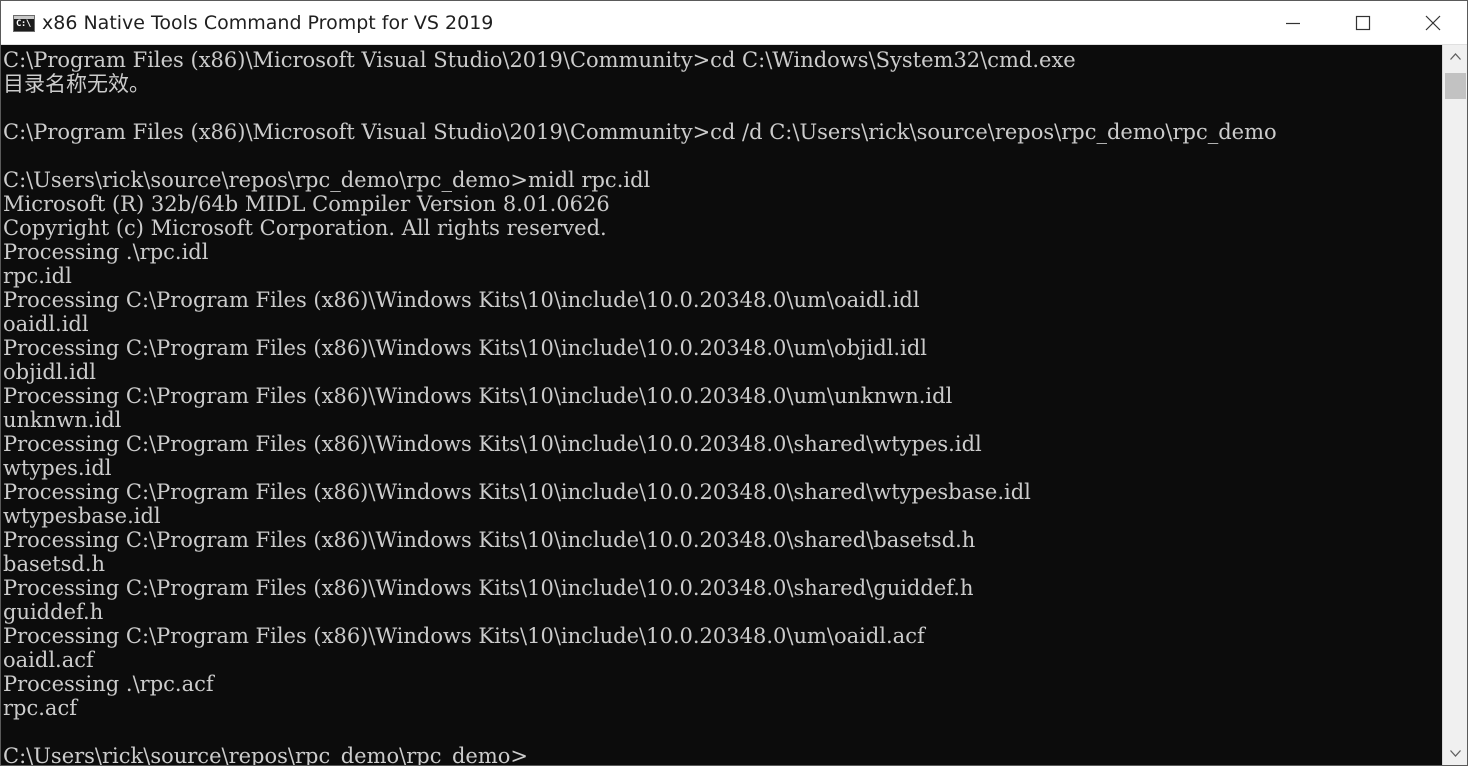  What do you see at coordinates (37, 276) in the screenshot?
I see `console-line: rpc.idl` at bounding box center [37, 276].